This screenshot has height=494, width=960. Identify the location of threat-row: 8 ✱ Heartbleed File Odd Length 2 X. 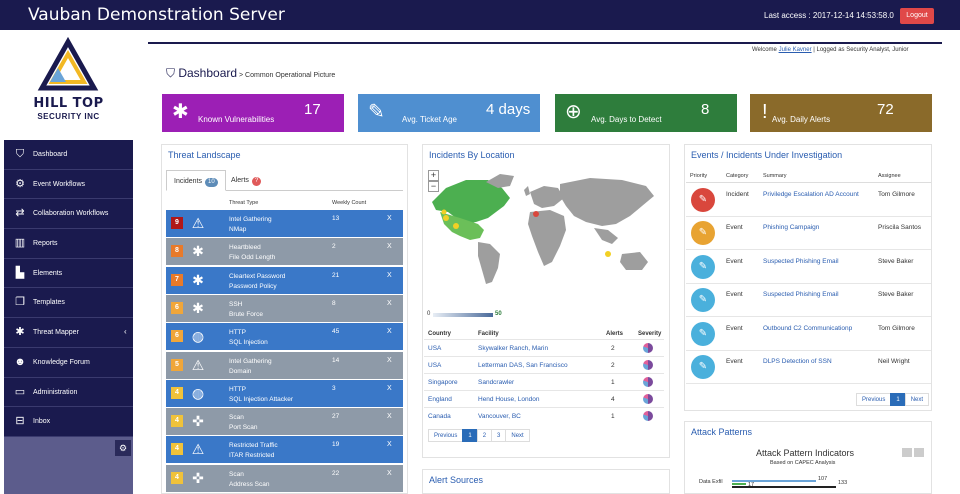
(284, 252).